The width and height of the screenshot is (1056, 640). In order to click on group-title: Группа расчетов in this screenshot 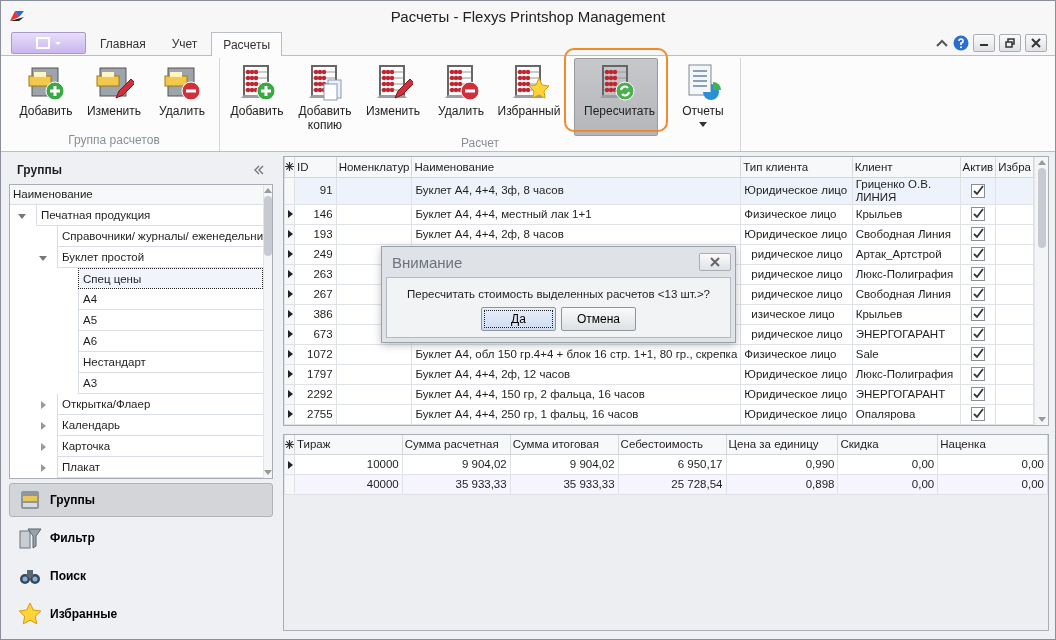, I will do `click(114, 141)`.